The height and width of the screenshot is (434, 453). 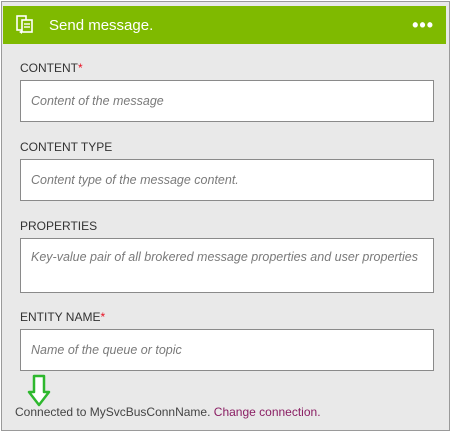 I want to click on content-label-text: CONTENT, so click(x=49, y=68).